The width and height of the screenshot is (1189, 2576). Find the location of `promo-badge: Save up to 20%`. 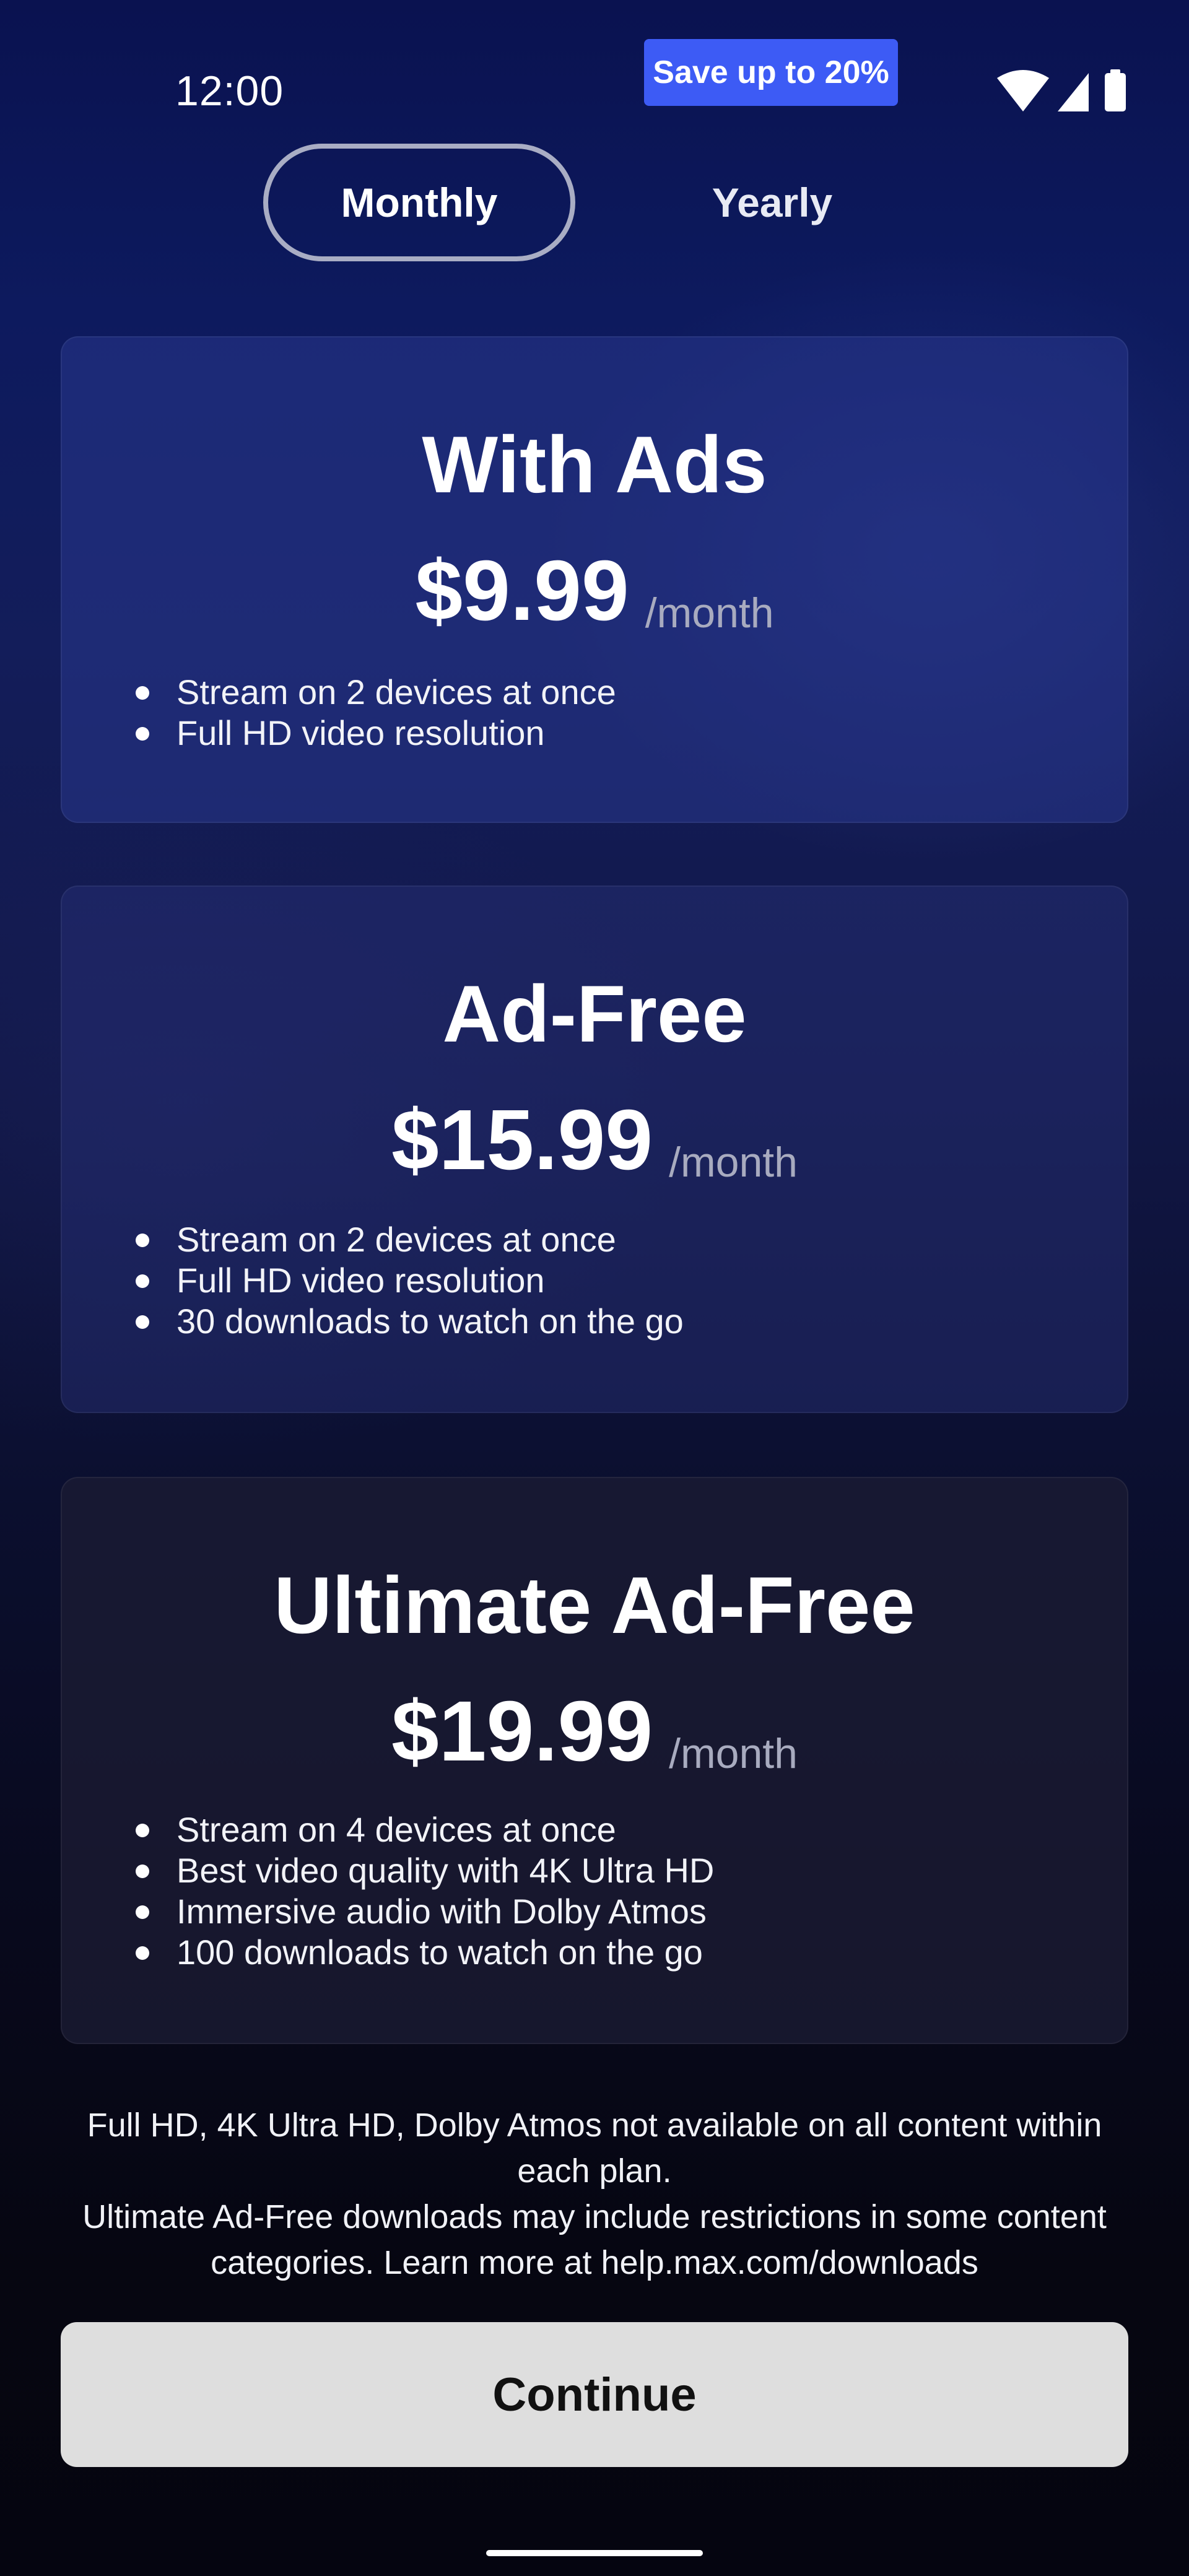

promo-badge: Save up to 20% is located at coordinates (771, 72).